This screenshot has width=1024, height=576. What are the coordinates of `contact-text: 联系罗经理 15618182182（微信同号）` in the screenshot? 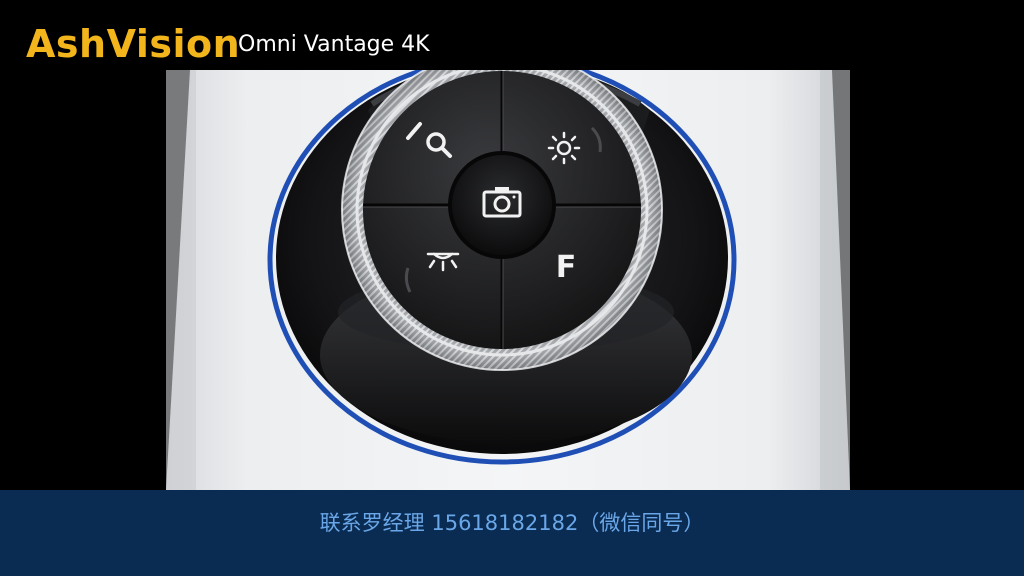 It's located at (512, 523).